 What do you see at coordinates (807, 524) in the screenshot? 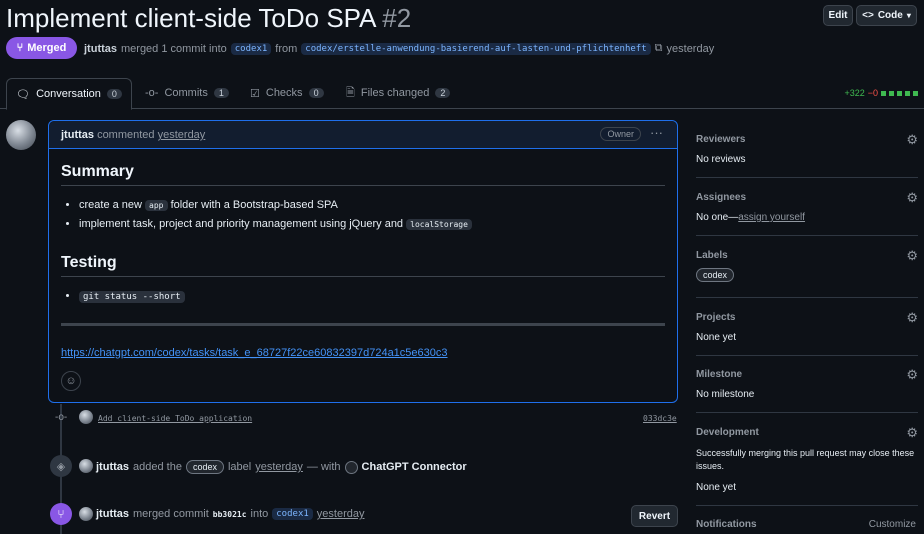
I see `sidebar-notifications: Notifications Customize` at bounding box center [807, 524].